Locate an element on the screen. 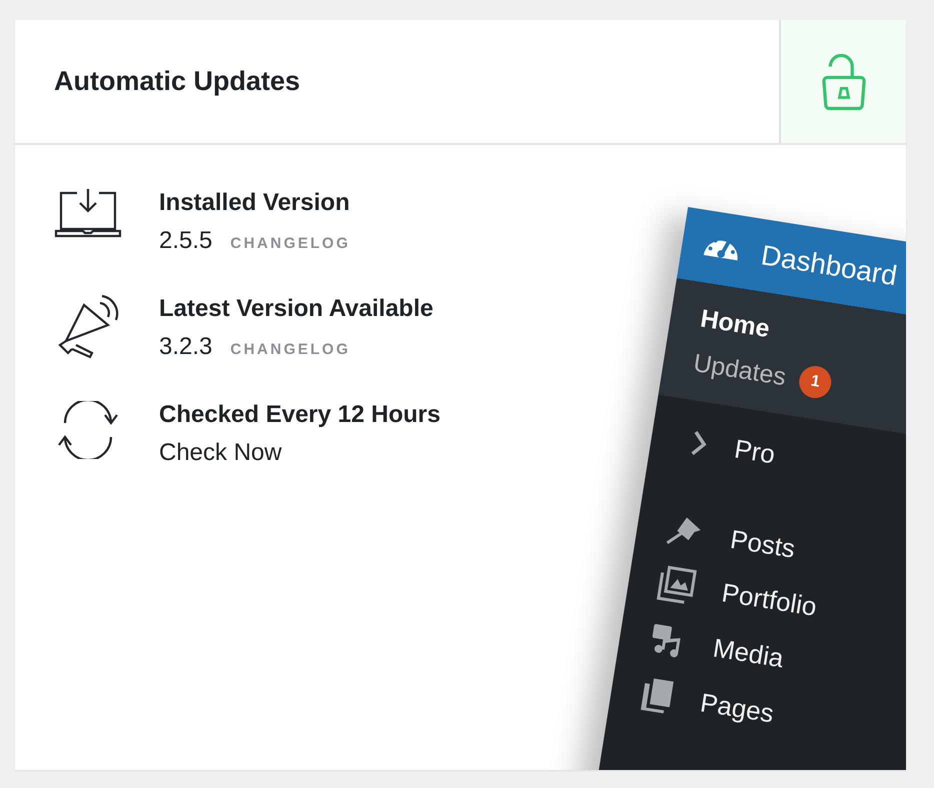  row-title: Installed Version is located at coordinates (254, 203).